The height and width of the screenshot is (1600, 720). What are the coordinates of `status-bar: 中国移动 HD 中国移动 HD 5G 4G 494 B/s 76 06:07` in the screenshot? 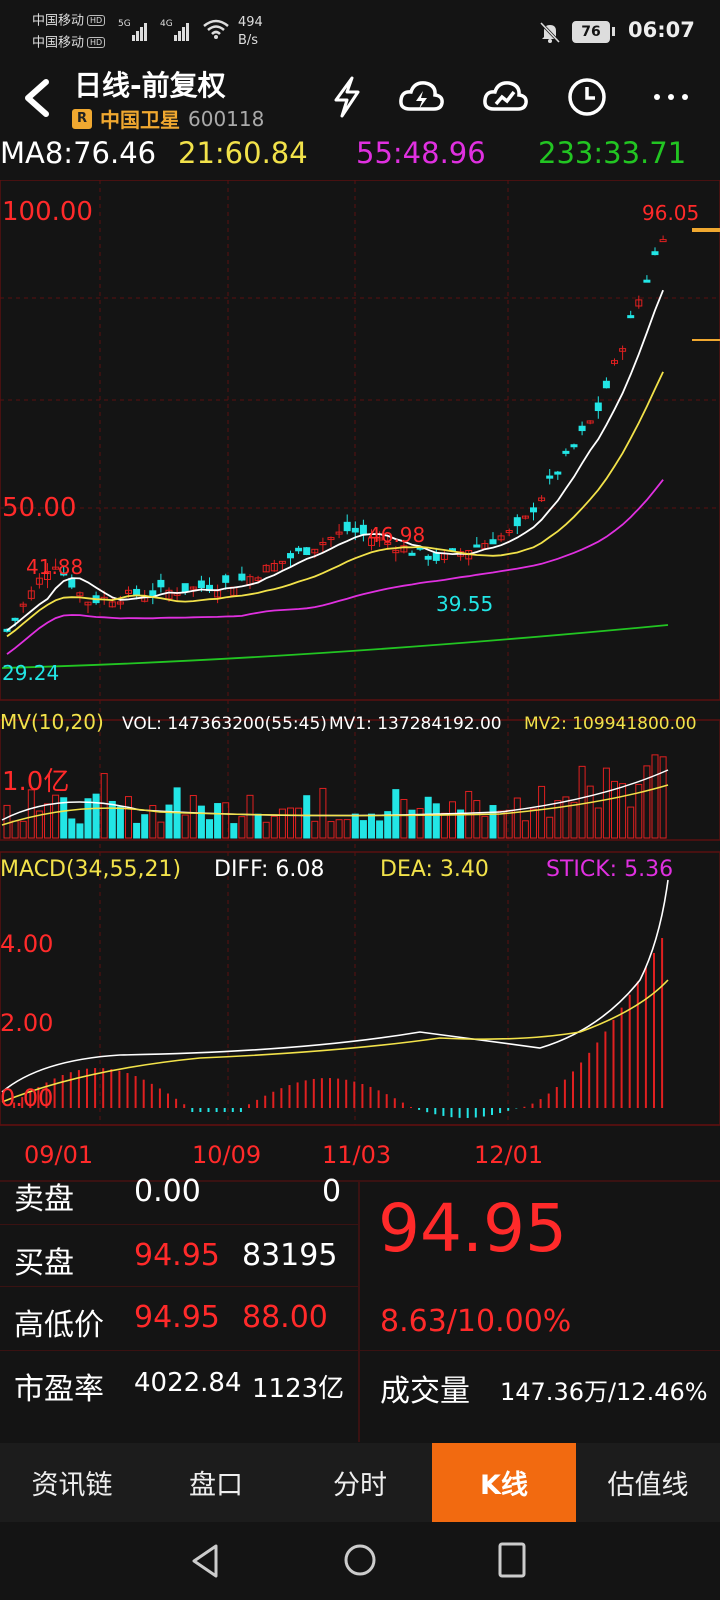 It's located at (360, 32).